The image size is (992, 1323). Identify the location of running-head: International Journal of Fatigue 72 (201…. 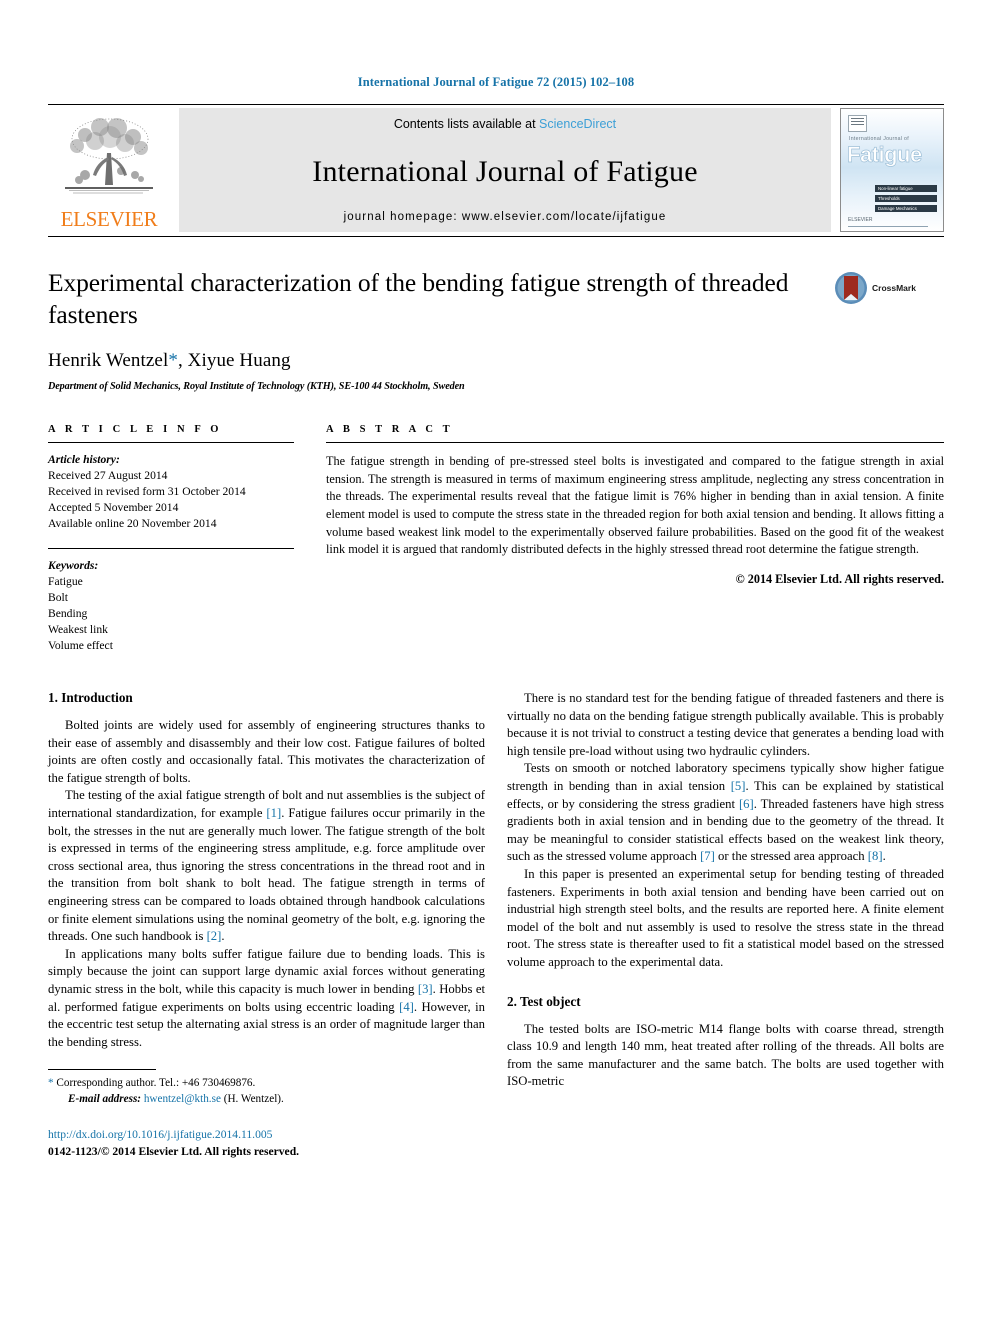
(496, 82).